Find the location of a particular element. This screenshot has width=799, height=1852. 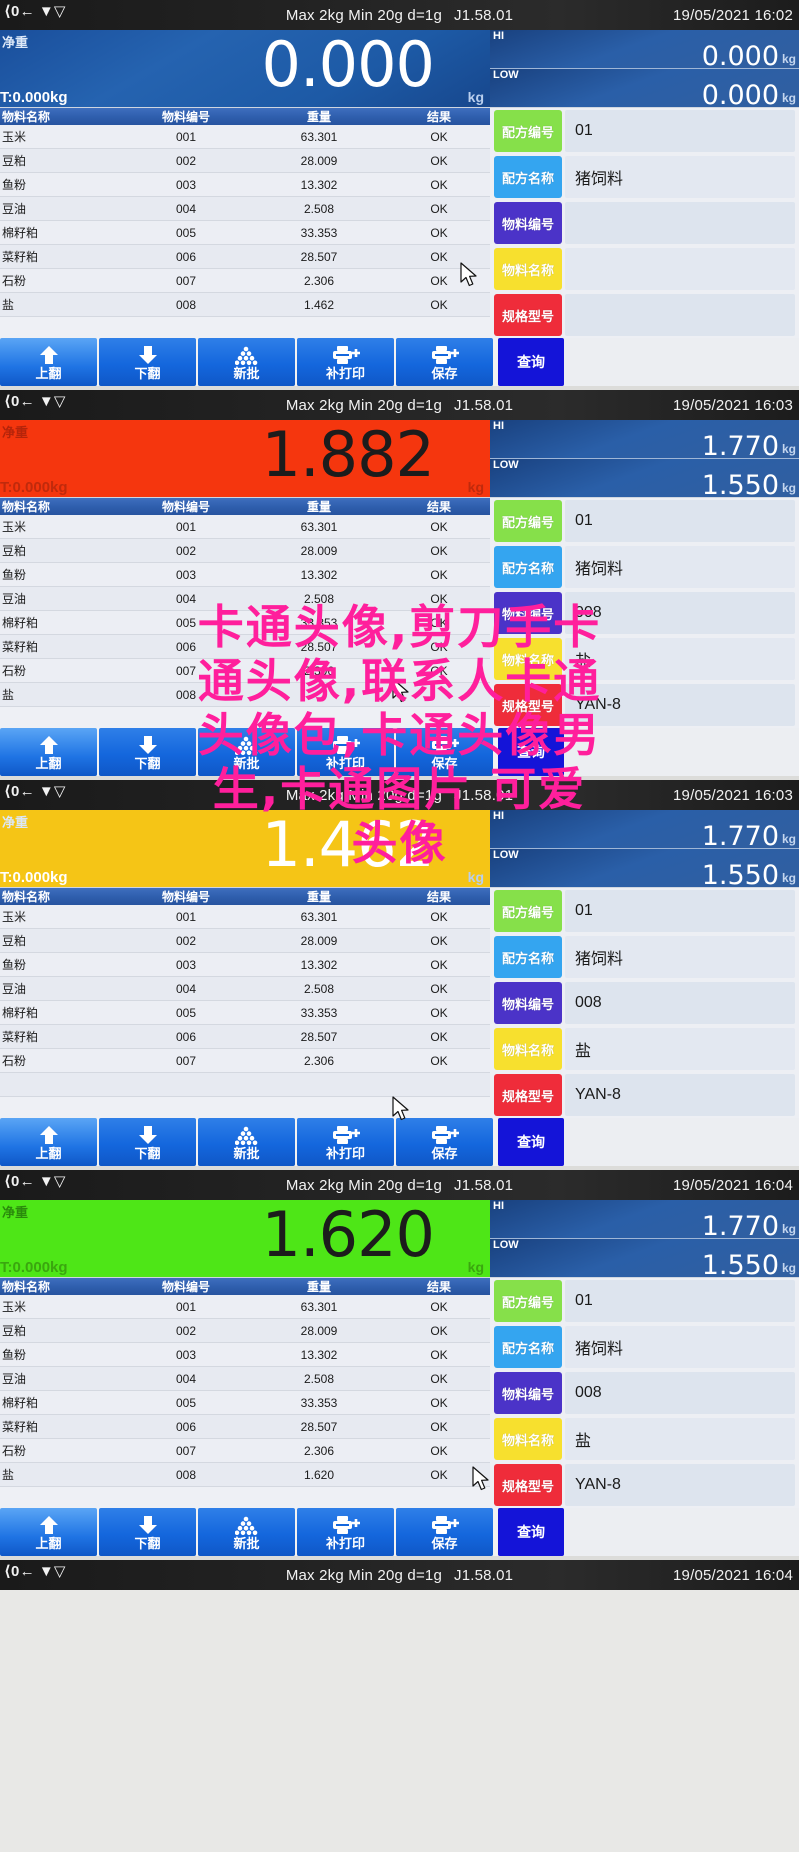

hi-limit-unit: kg is located at coordinates (788, 449).